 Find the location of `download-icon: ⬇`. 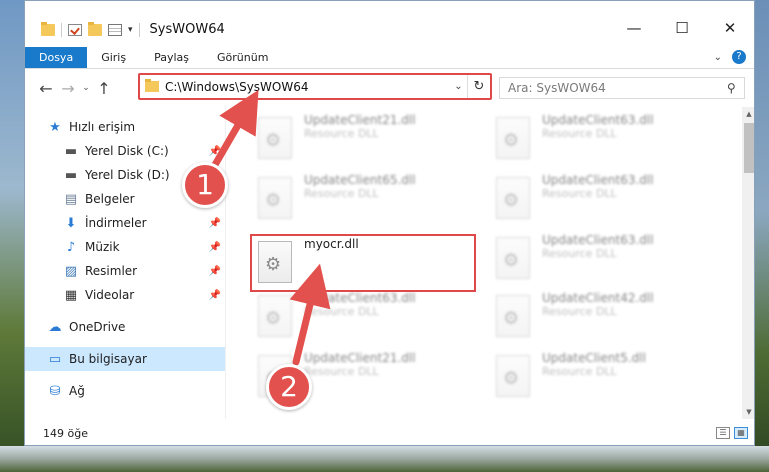

download-icon: ⬇ is located at coordinates (71, 223).